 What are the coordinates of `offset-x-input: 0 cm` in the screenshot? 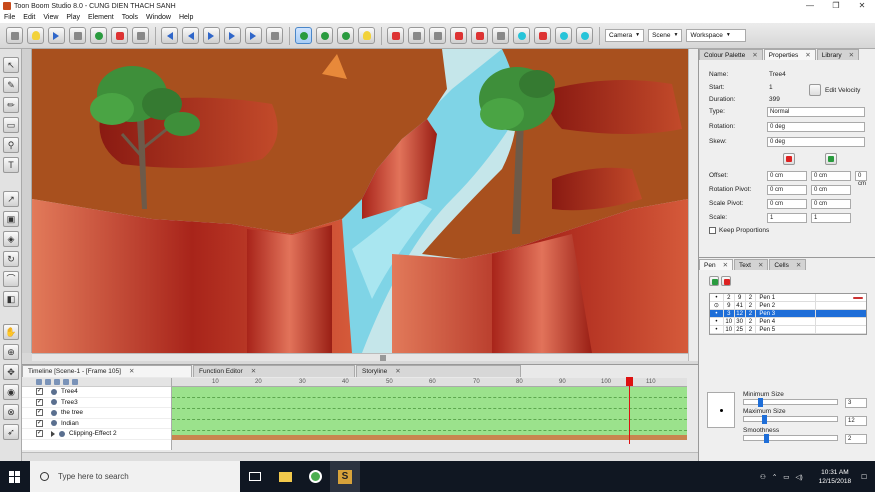 It's located at (787, 176).